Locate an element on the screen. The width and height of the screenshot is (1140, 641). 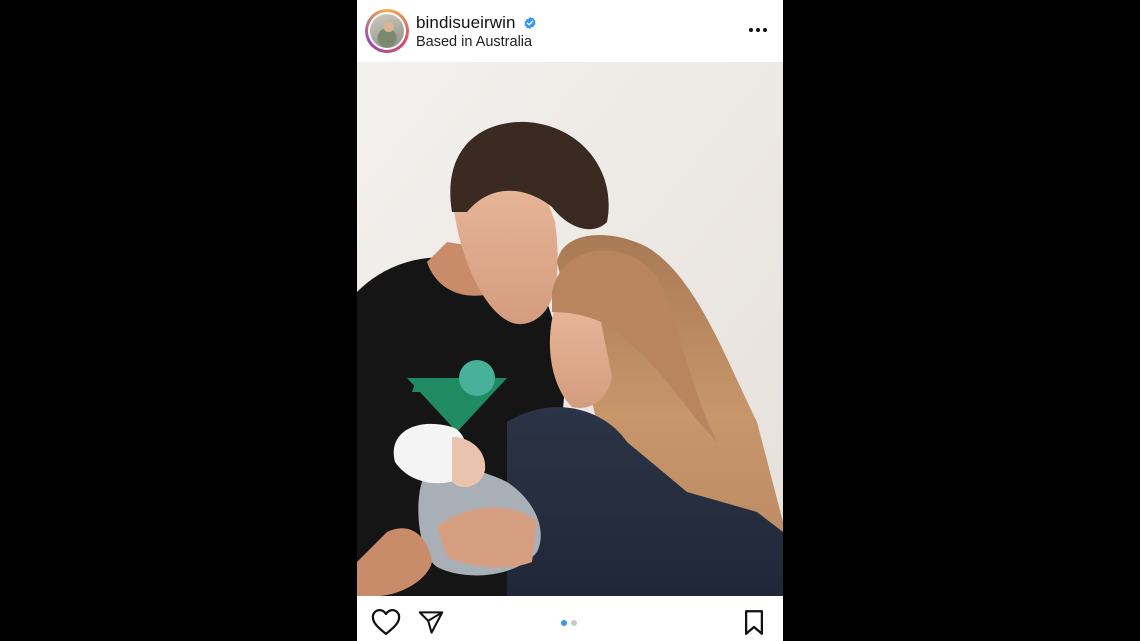
avatar-ring-gap is located at coordinates (387, 31).